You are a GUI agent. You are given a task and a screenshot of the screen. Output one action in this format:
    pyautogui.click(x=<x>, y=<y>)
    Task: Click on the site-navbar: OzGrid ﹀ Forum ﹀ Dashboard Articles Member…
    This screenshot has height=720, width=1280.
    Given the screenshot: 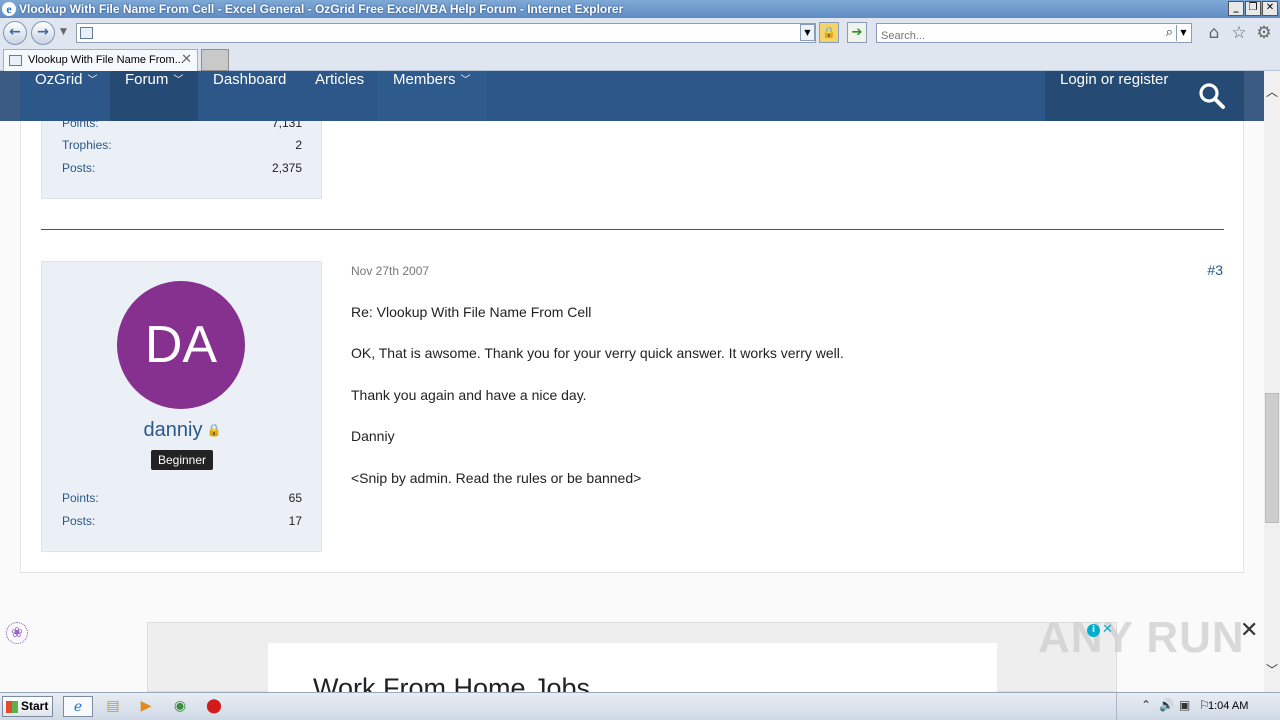 What is the action you would take?
    pyautogui.click(x=632, y=96)
    